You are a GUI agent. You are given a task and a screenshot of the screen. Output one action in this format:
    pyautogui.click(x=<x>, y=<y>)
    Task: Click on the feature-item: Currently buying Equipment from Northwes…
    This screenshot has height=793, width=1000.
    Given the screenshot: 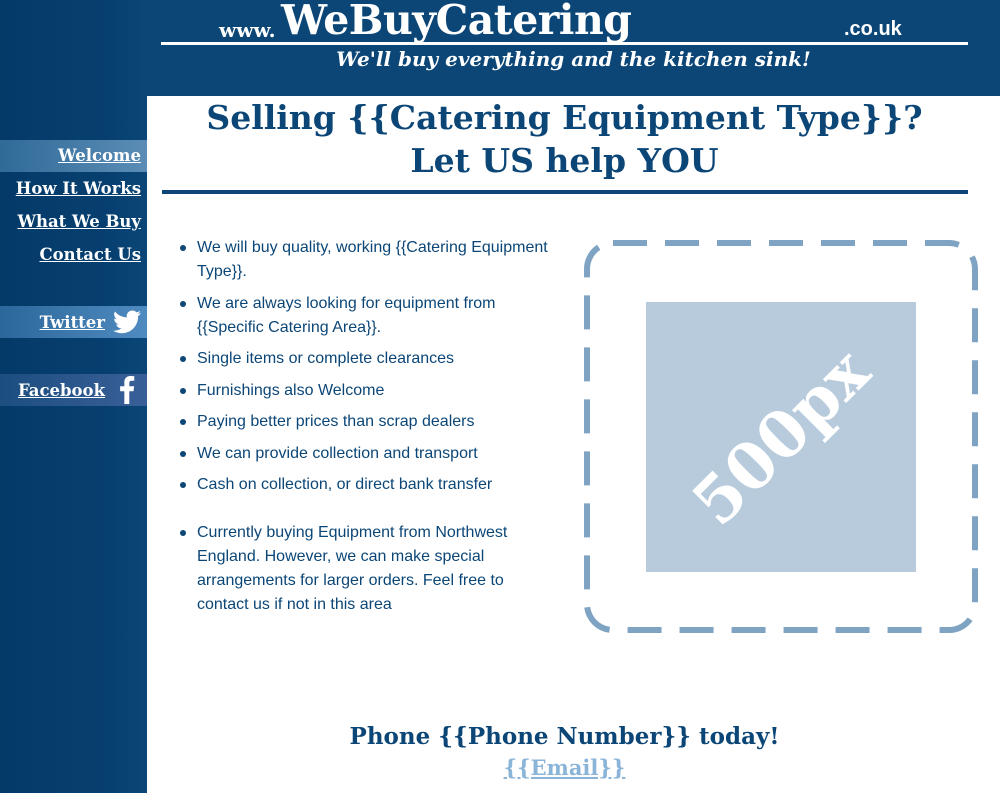 What is the action you would take?
    pyautogui.click(x=364, y=569)
    